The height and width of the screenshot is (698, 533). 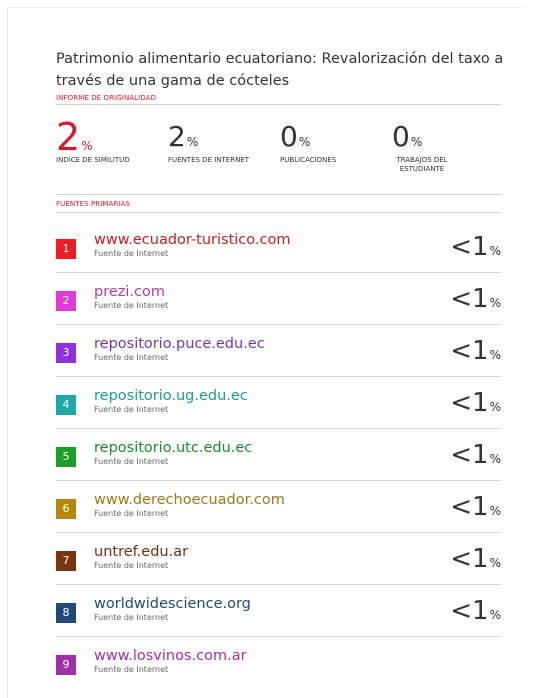 I want to click on source-url-link: prezi.com, so click(x=129, y=292).